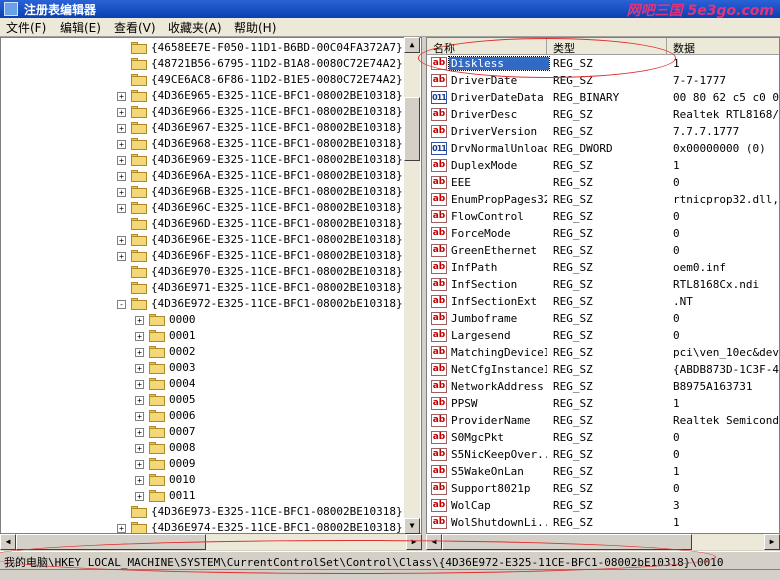 Image resolution: width=780 pixels, height=580 pixels. Describe the element at coordinates (603, 505) in the screenshot. I see `value-row: ab WolCap REG_SZ 3` at that location.